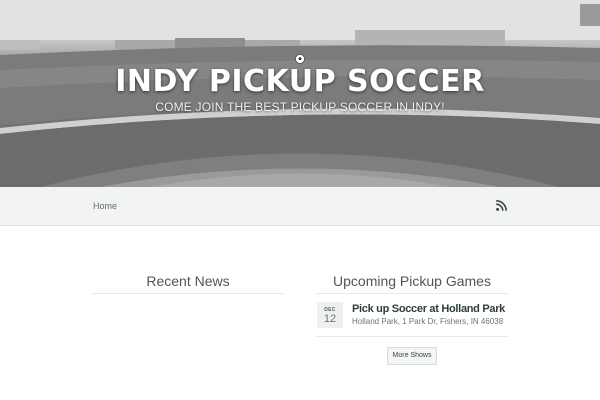 The width and height of the screenshot is (600, 400). I want to click on main-navigation: Home, so click(300, 206).